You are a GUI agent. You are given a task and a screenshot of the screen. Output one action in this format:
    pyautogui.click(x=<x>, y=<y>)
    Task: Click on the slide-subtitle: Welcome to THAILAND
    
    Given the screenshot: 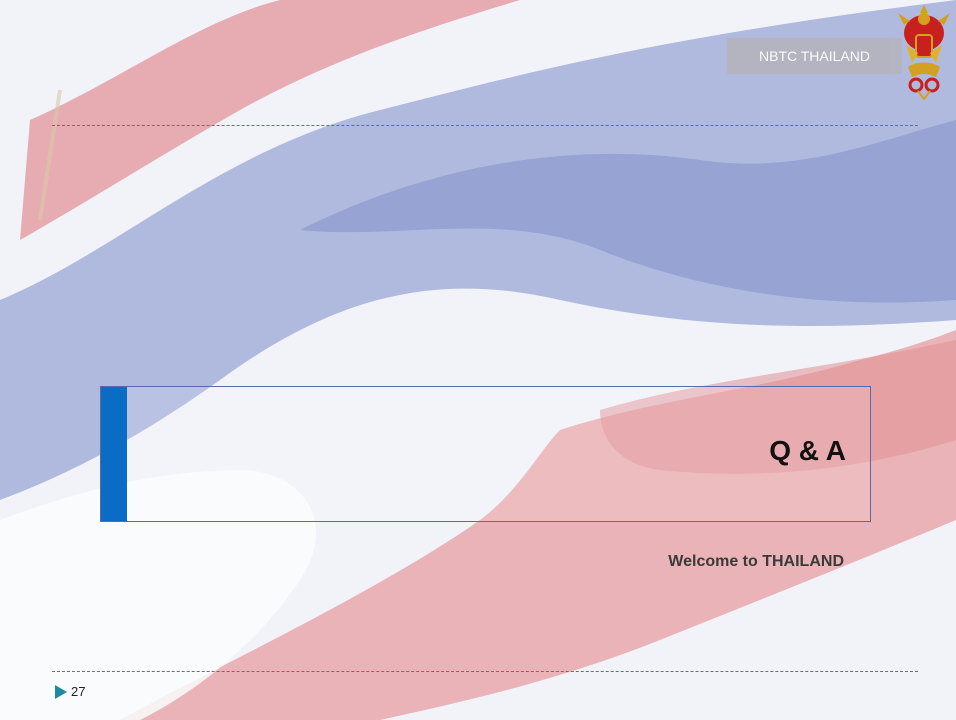 What is the action you would take?
    pyautogui.click(x=756, y=561)
    